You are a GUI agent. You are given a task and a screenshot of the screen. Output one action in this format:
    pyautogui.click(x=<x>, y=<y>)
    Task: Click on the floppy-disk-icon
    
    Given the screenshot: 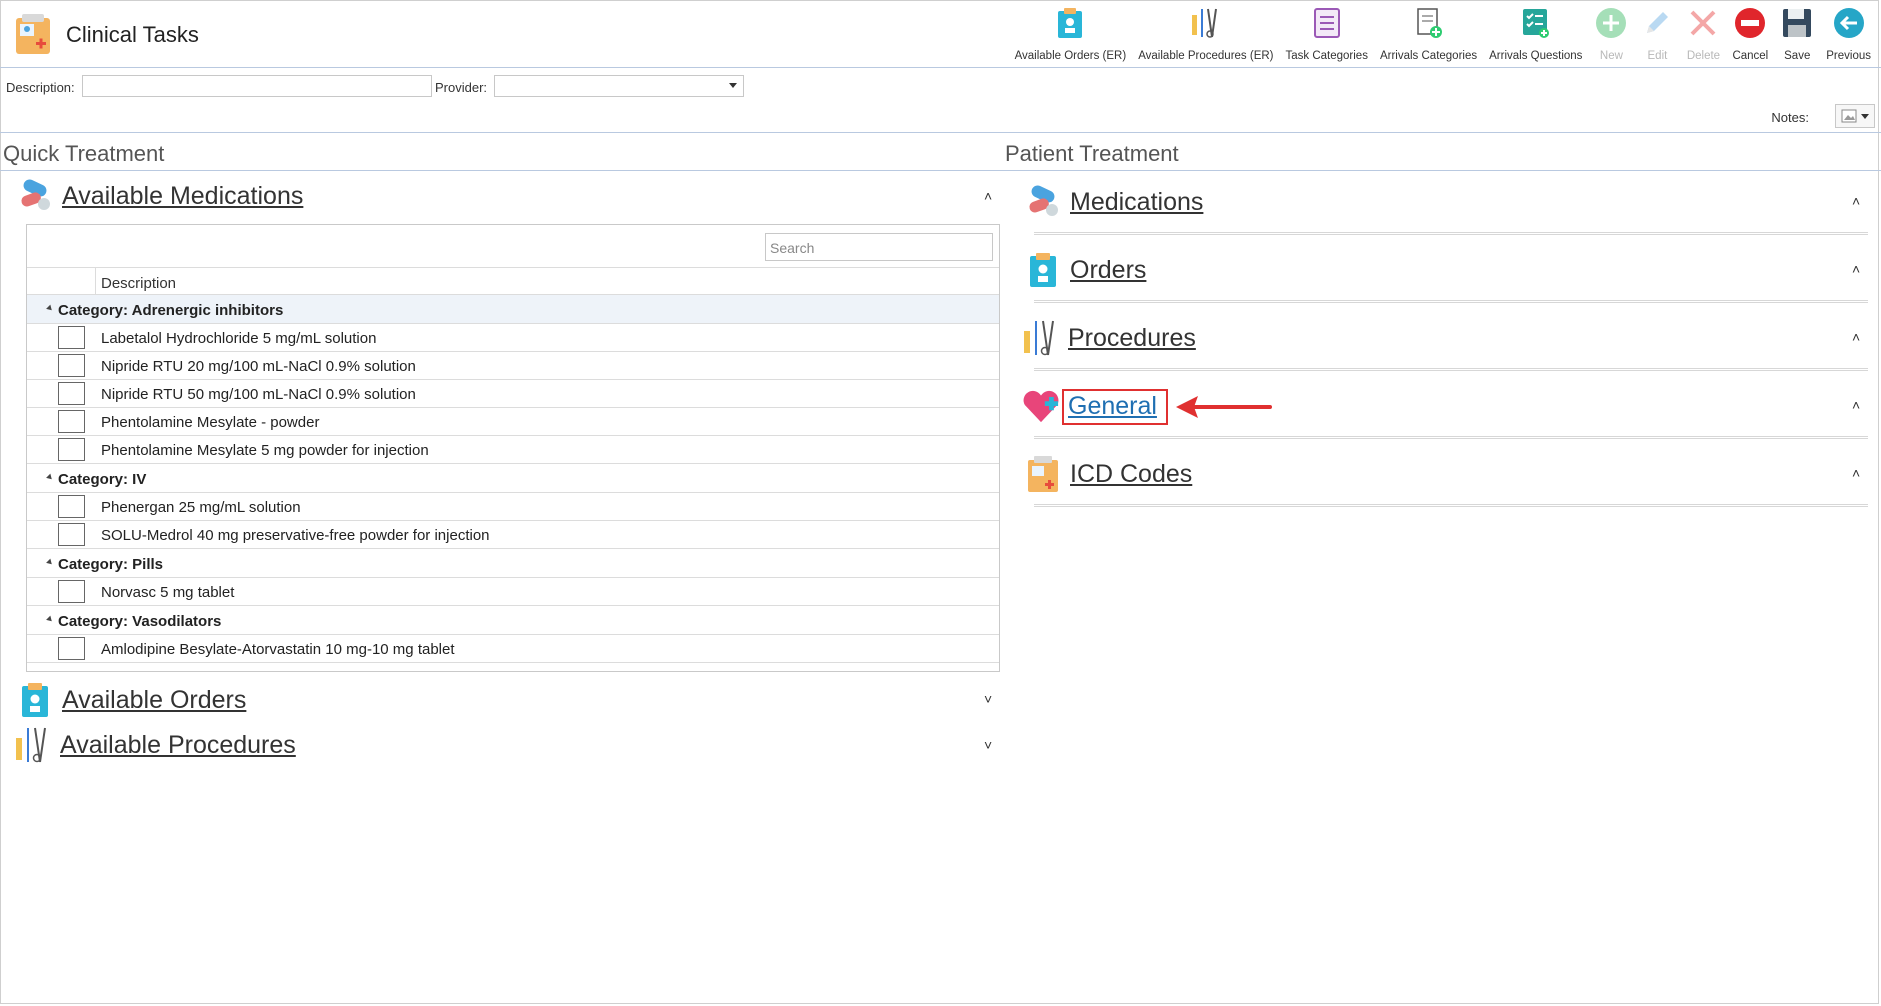 What is the action you would take?
    pyautogui.click(x=1797, y=23)
    